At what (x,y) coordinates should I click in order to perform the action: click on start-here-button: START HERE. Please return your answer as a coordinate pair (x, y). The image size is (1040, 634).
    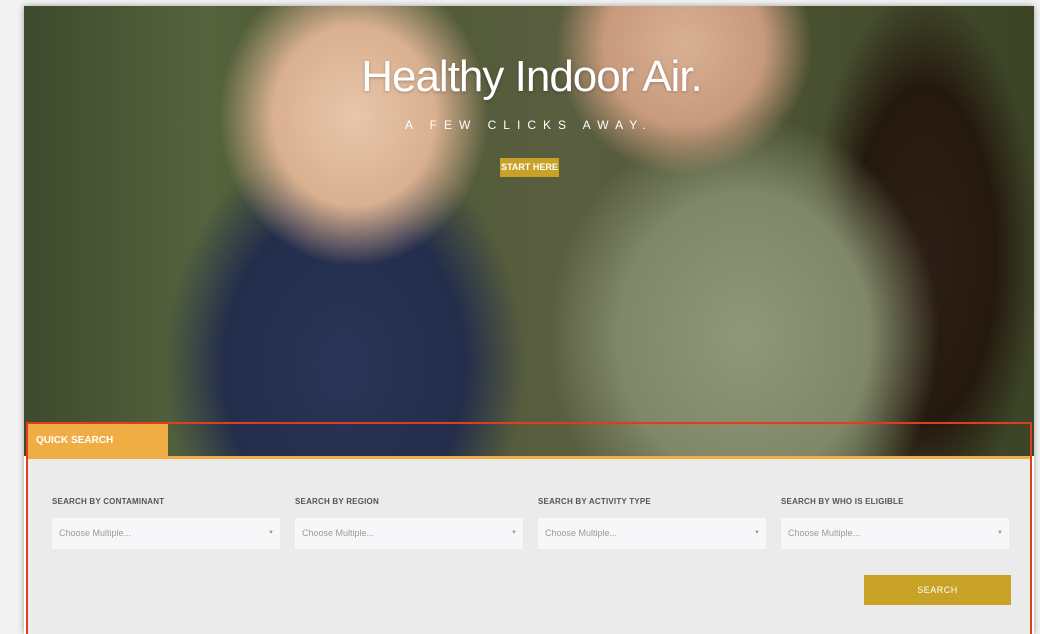
    Looking at the image, I should click on (529, 167).